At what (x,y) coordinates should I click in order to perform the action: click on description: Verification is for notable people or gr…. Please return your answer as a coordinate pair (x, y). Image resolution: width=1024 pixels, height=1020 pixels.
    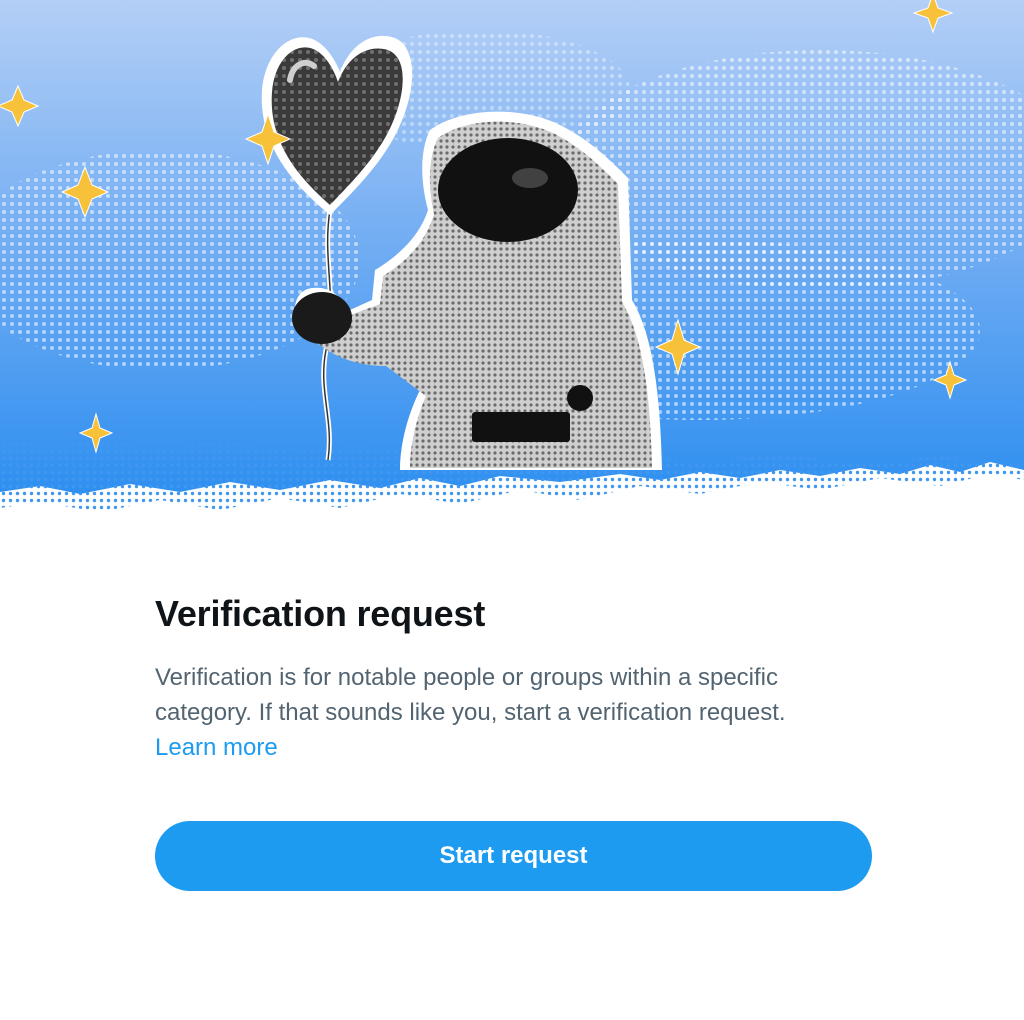
    Looking at the image, I should click on (475, 712).